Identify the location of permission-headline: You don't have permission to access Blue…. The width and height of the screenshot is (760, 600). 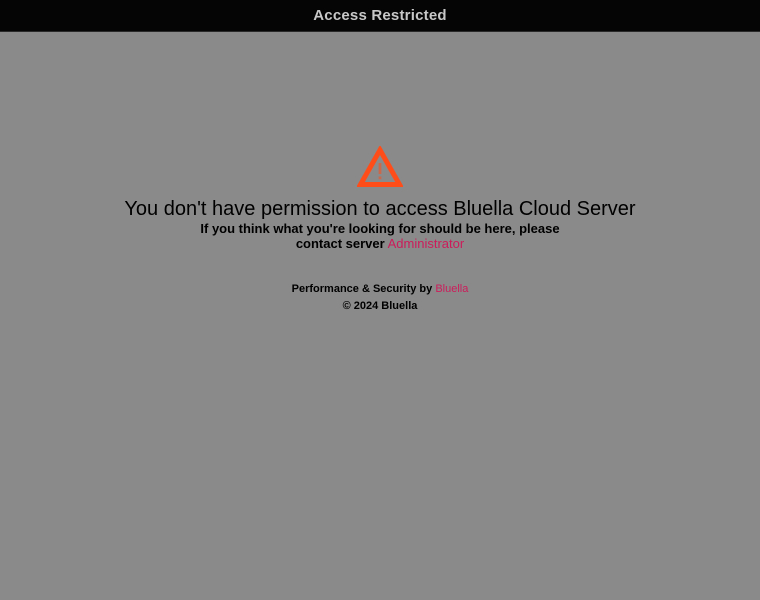
(380, 209).